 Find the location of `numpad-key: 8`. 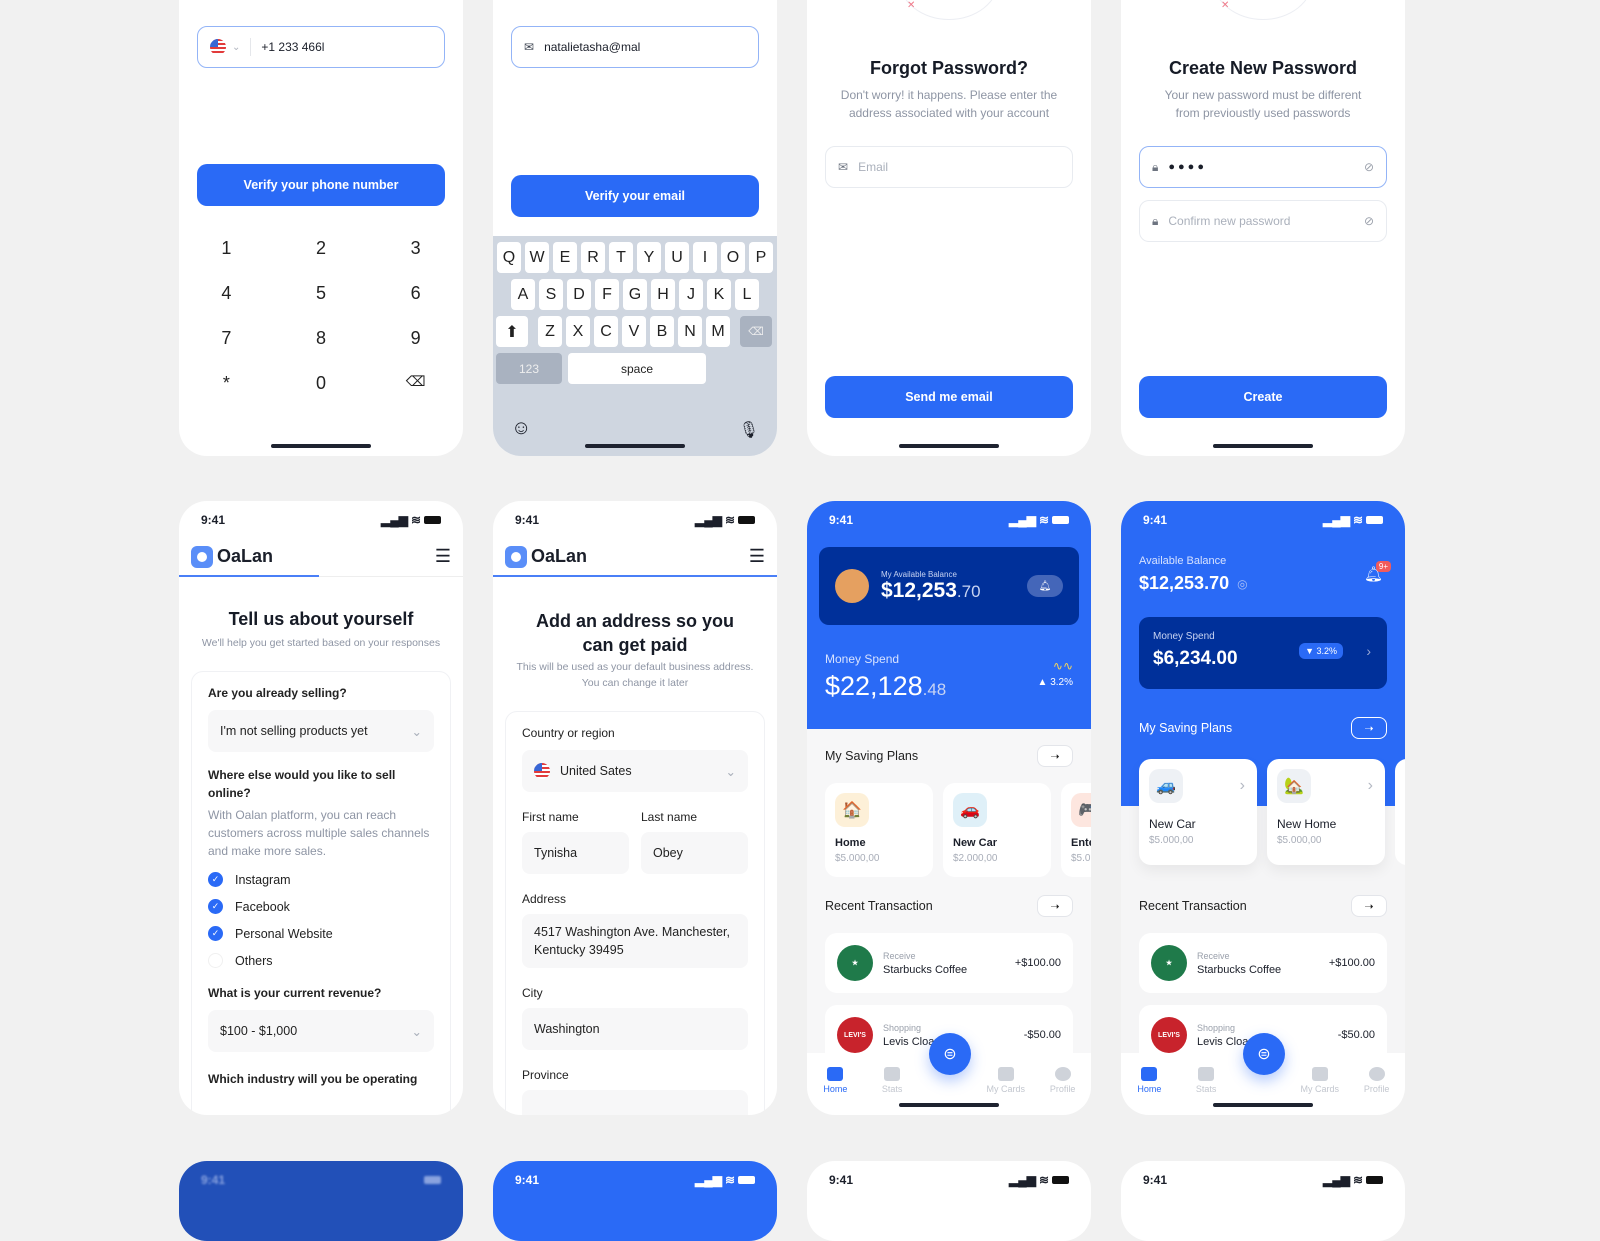

numpad-key: 8 is located at coordinates (321, 338).